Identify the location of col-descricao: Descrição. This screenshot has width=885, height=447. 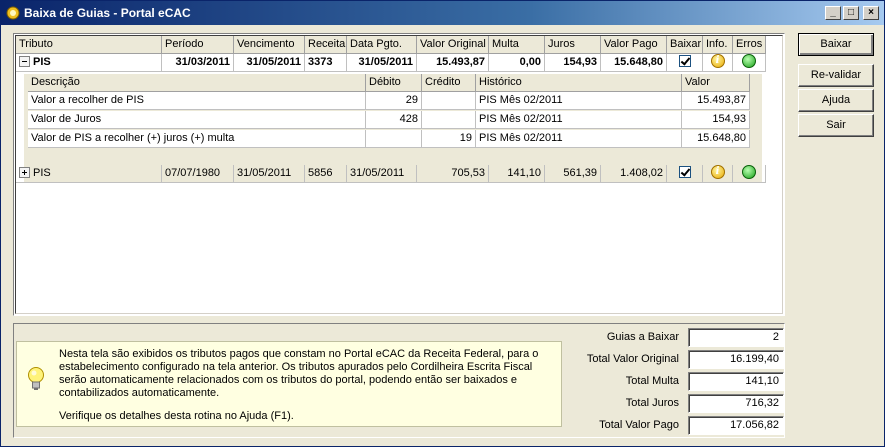
(197, 83).